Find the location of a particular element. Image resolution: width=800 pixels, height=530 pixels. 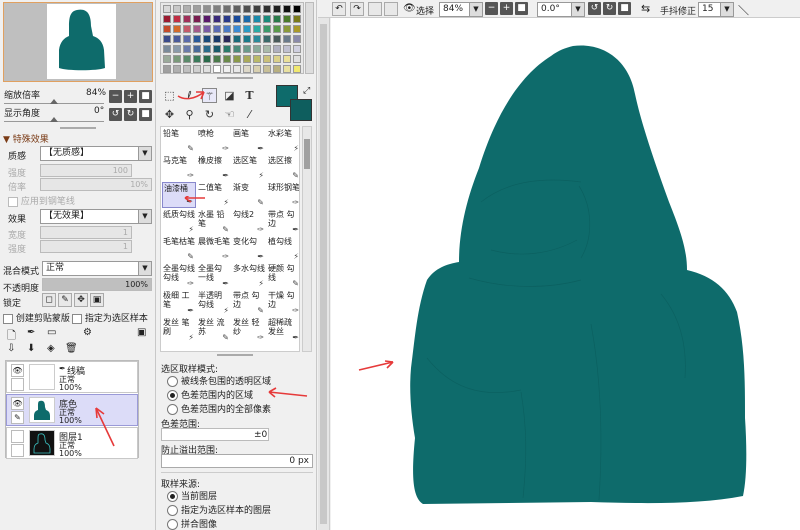

undo-button: ↶ is located at coordinates (339, 9).